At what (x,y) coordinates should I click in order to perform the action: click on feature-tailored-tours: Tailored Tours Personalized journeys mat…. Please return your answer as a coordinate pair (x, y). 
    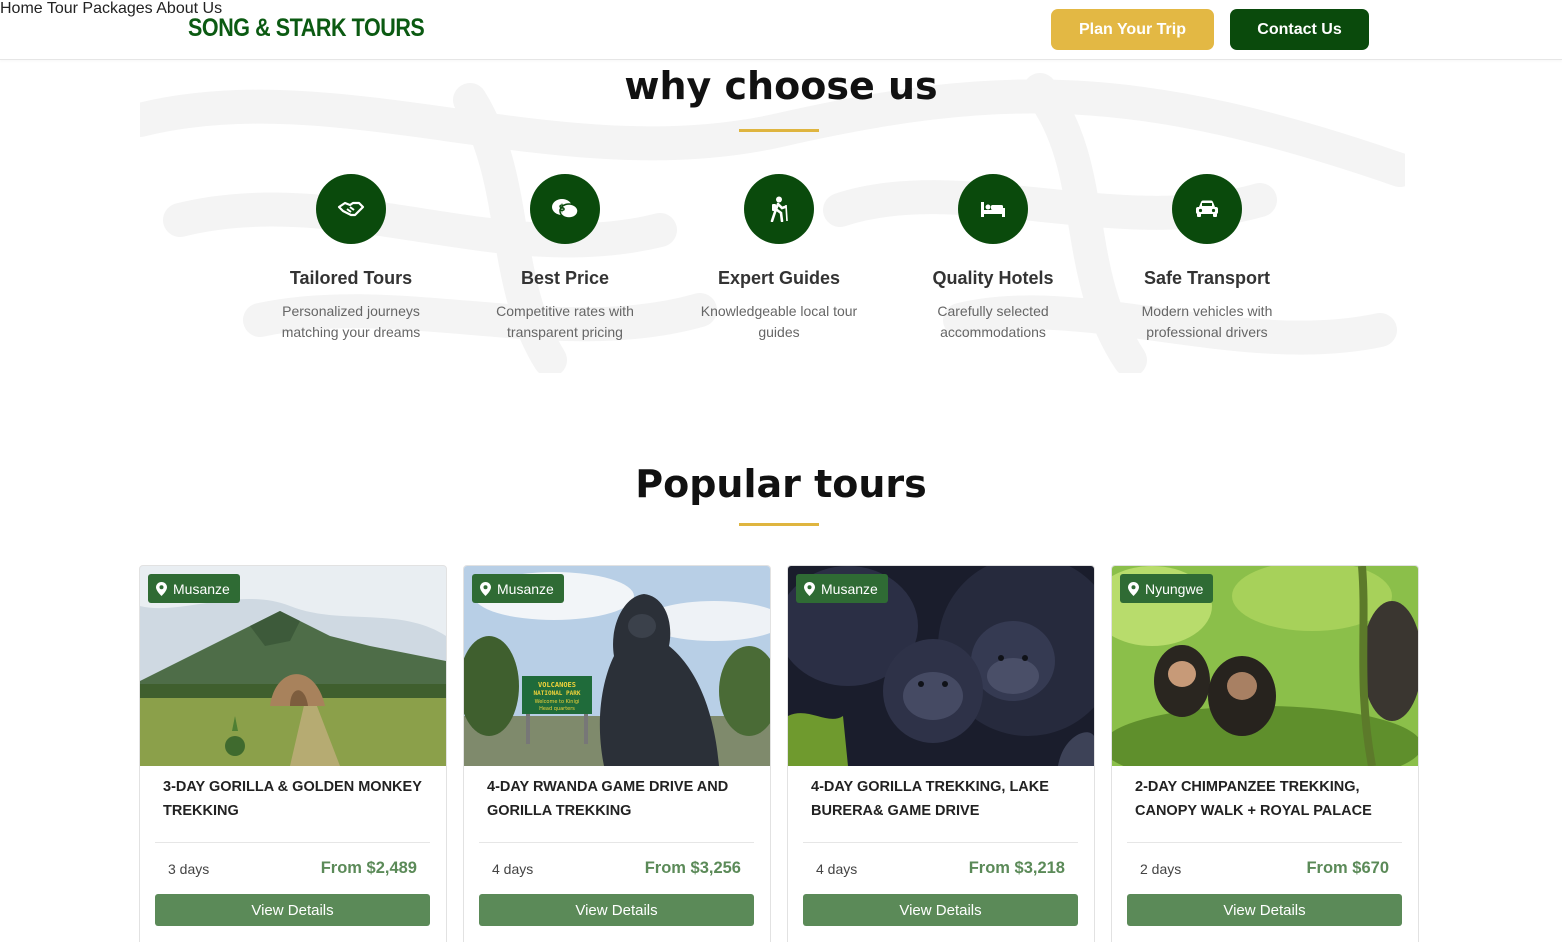
    Looking at the image, I should click on (351, 258).